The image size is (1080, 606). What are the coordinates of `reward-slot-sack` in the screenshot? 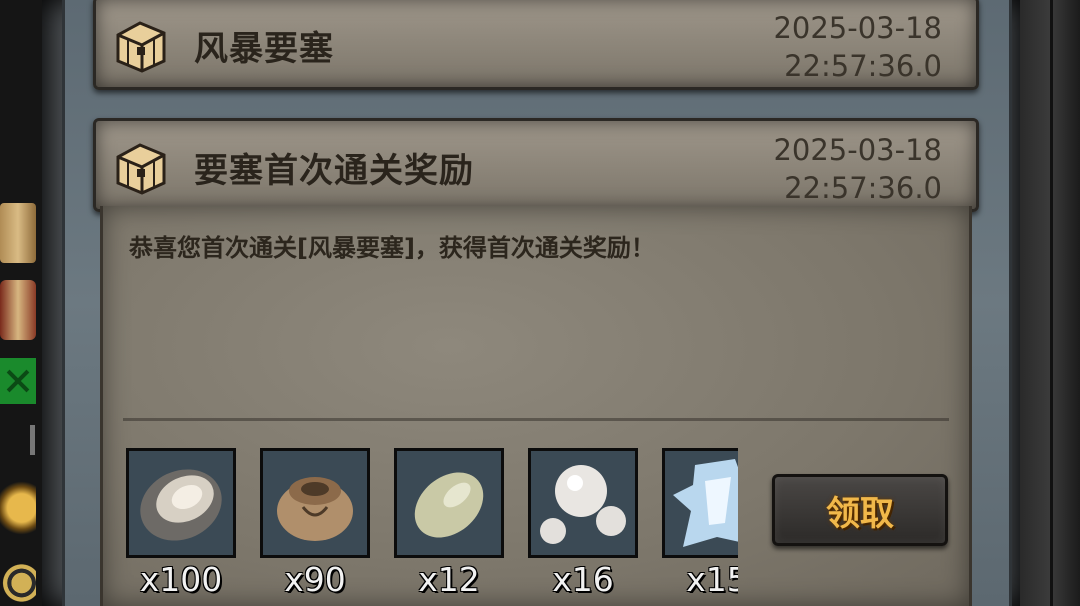 It's located at (315, 503).